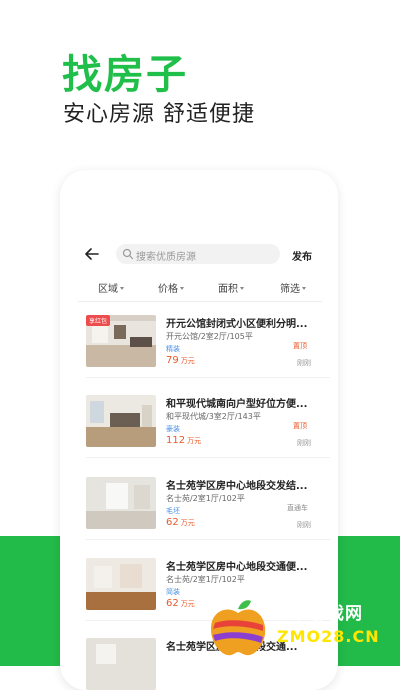 The height and width of the screenshot is (690, 400). I want to click on top-bar: 搜索优质房源 发布, so click(199, 254).